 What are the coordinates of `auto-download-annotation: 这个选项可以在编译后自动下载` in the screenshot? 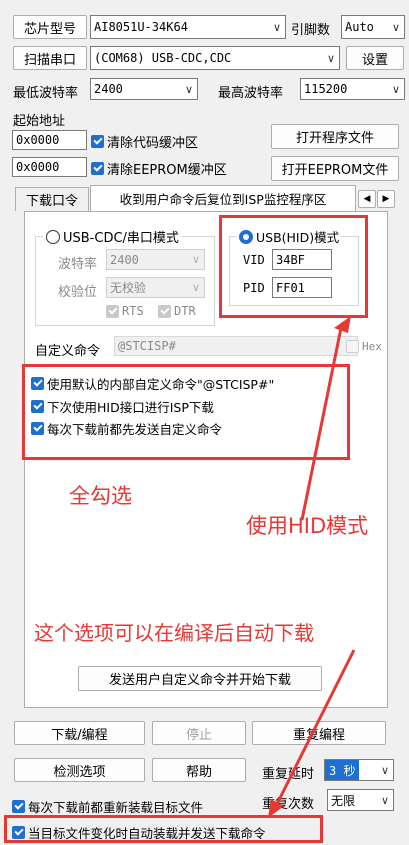 It's located at (174, 633).